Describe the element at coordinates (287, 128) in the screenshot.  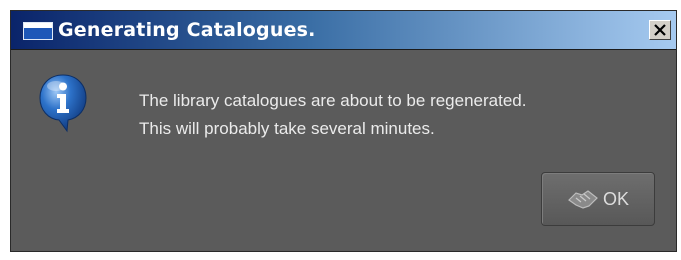
I see `message-line: This will probably take several minutes.` at that location.